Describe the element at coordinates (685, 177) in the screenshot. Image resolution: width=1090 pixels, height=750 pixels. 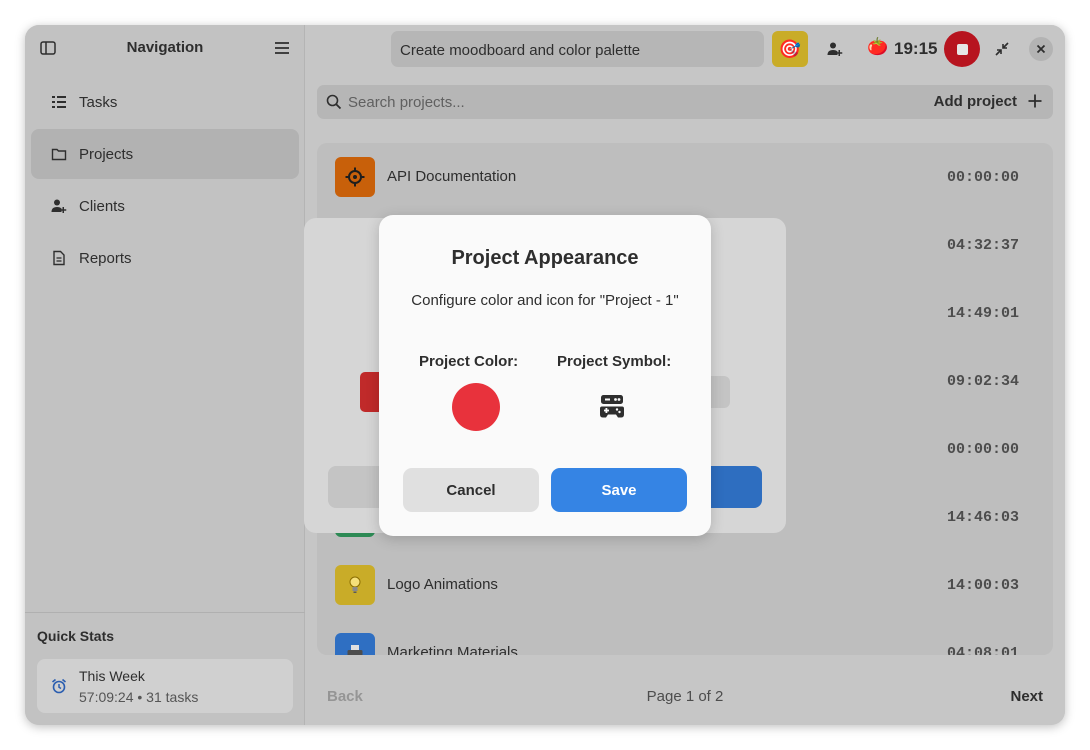
I see `project-row: API Documentation 00:00:00` at that location.